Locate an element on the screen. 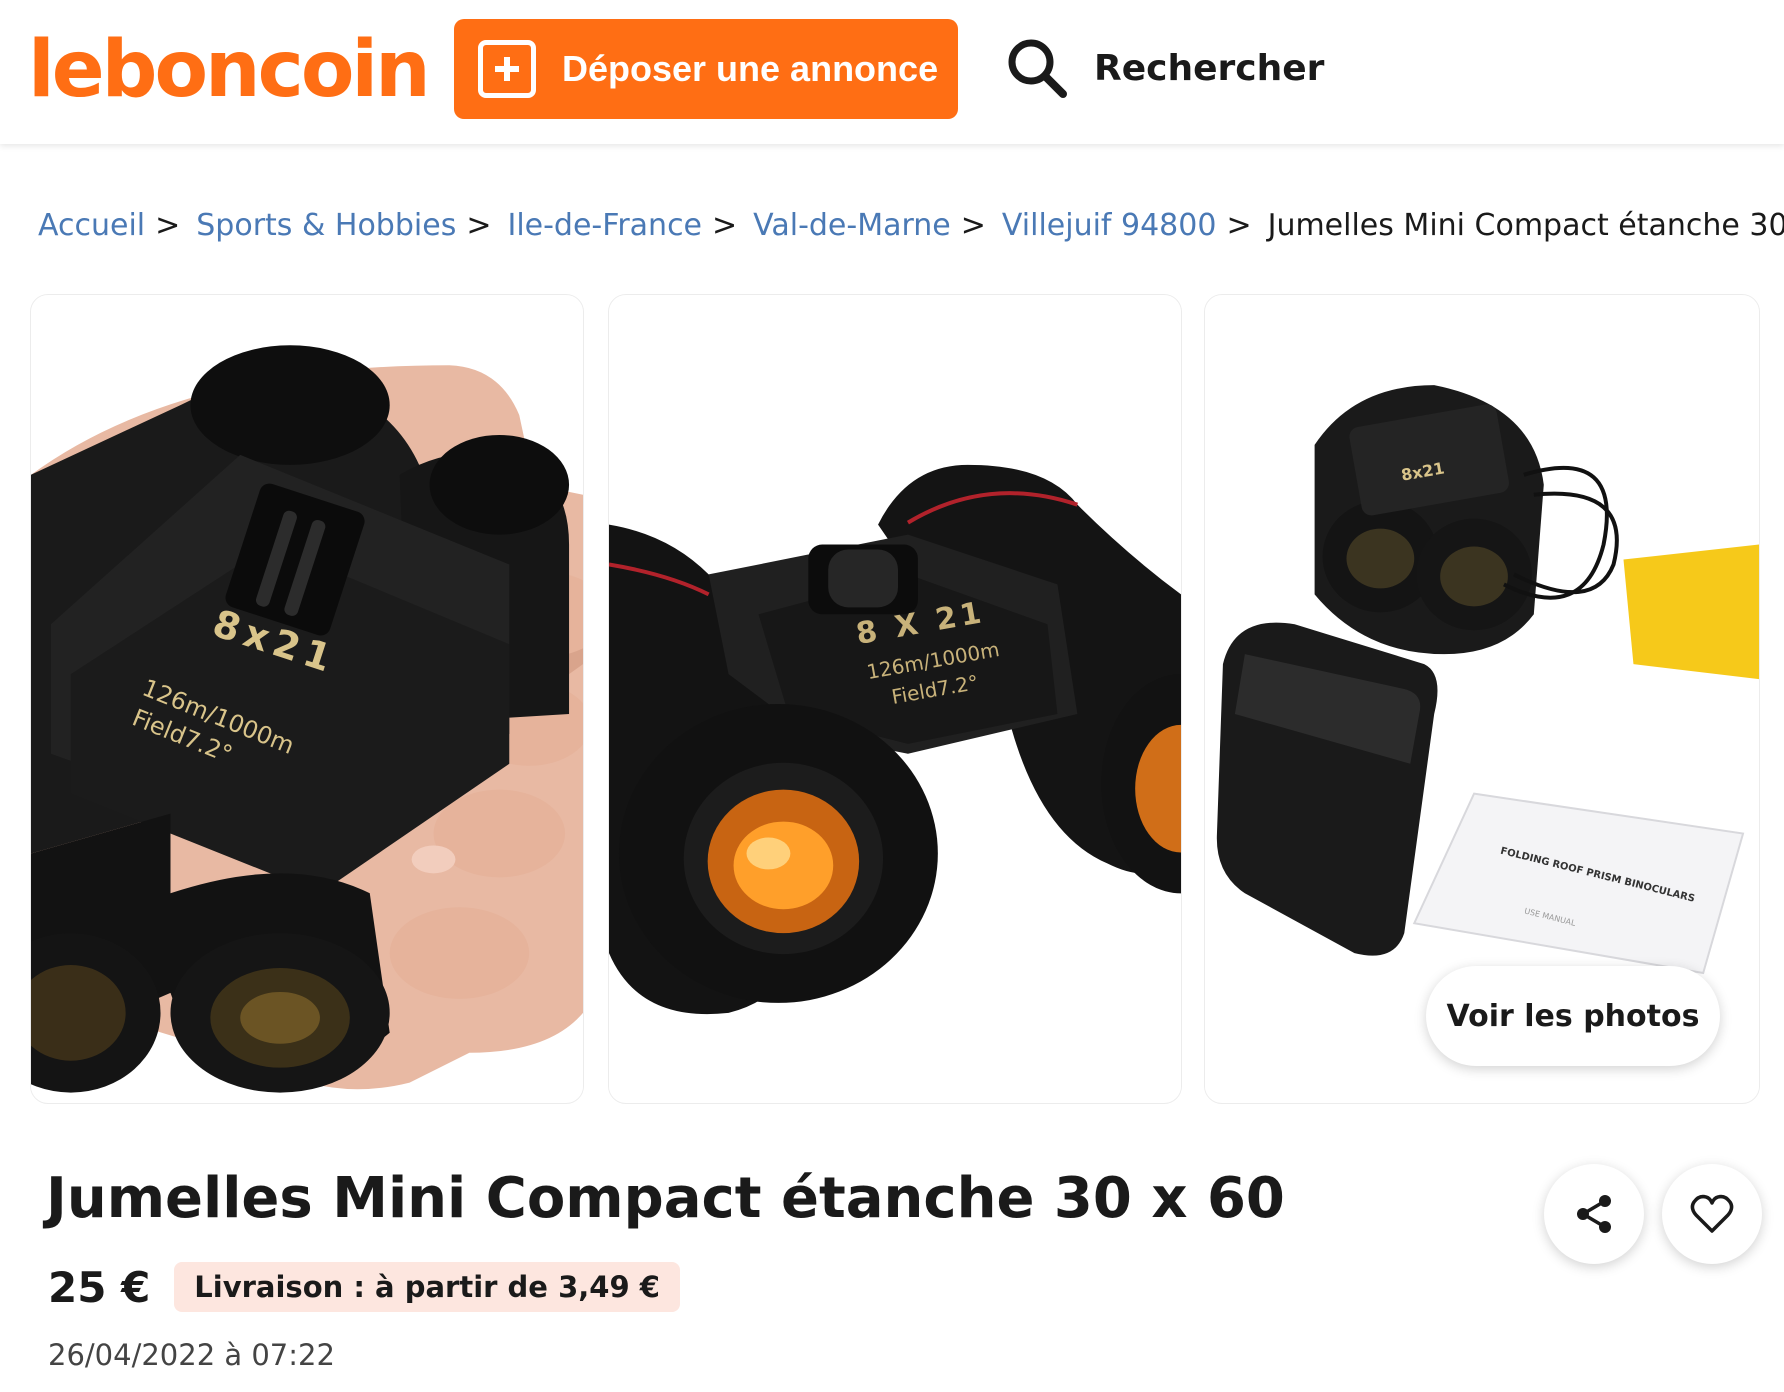  search-icon is located at coordinates (1037, 68).